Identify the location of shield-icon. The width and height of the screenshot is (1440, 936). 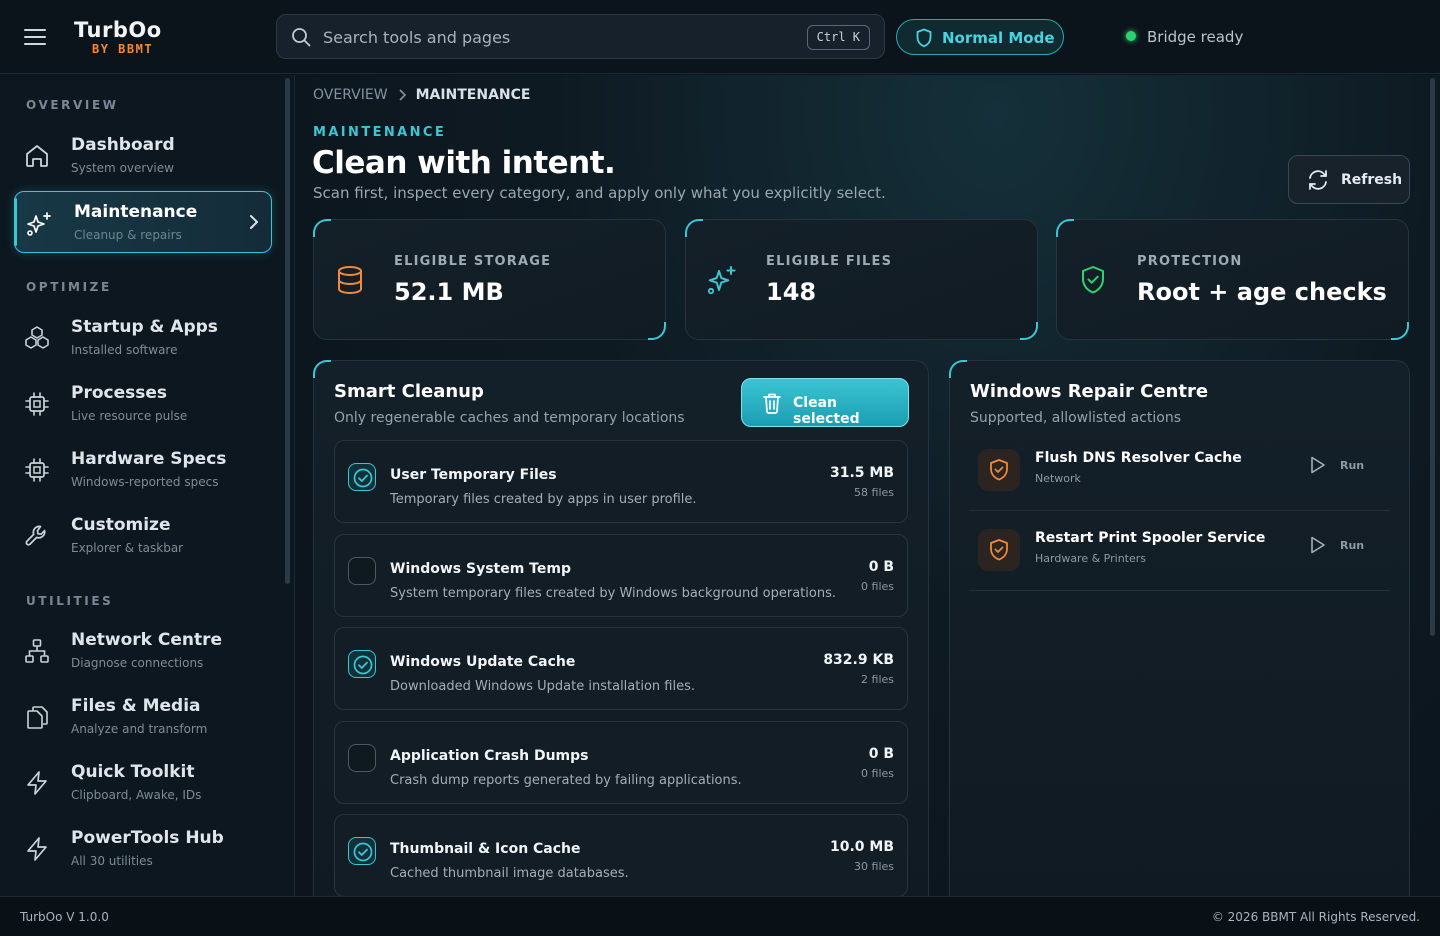
(924, 38).